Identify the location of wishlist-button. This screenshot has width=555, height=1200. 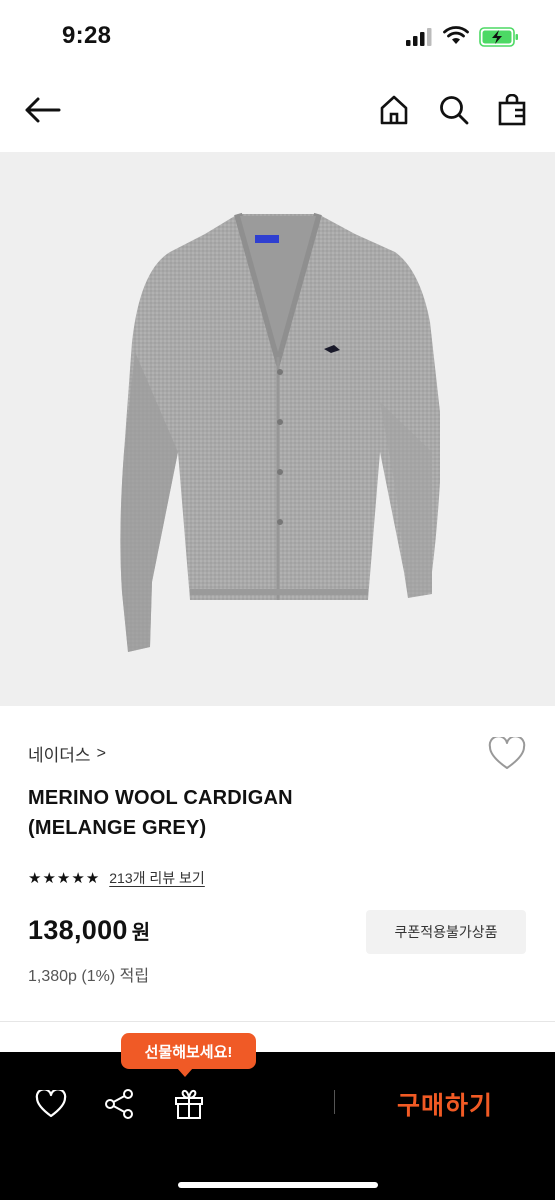
(507, 754).